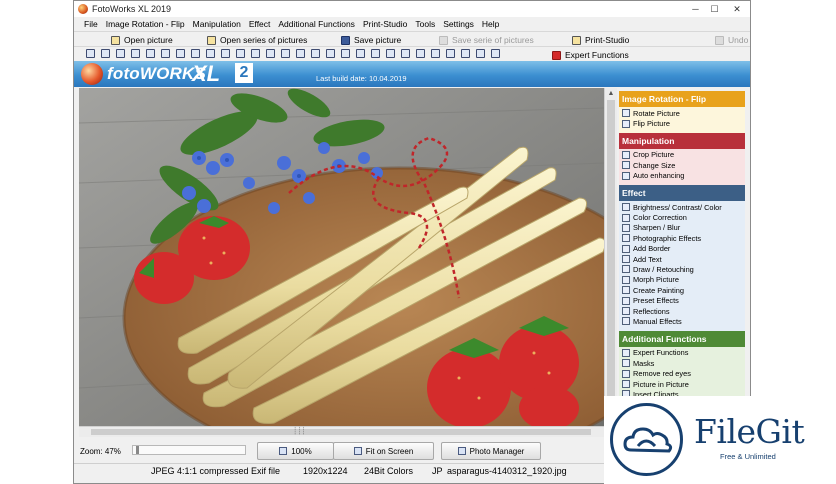  I want to click on horizontal-scroll-thumb, so click(341, 432).